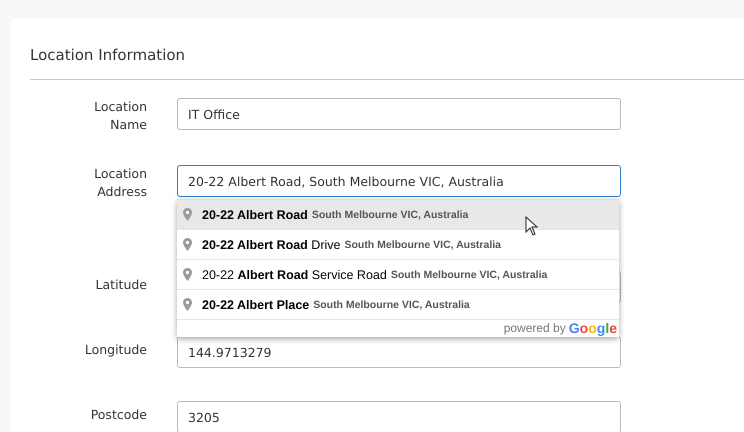 The height and width of the screenshot is (432, 744). Describe the element at coordinates (120, 116) in the screenshot. I see `field-label: Location Name` at that location.